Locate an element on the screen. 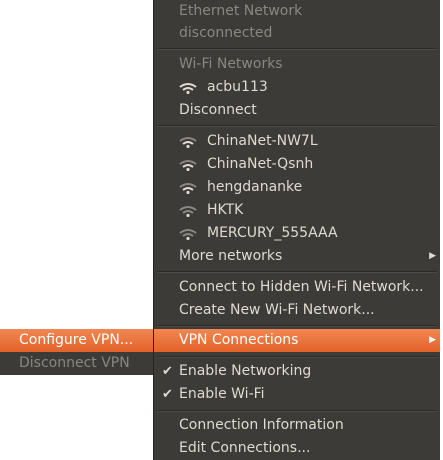 This screenshot has height=460, width=443. vpn-connections-item: VPN Connections ▶ is located at coordinates (297, 340).